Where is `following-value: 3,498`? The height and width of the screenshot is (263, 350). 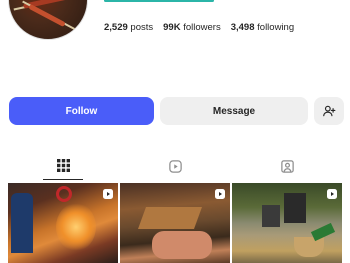
following-value: 3,498 is located at coordinates (242, 27).